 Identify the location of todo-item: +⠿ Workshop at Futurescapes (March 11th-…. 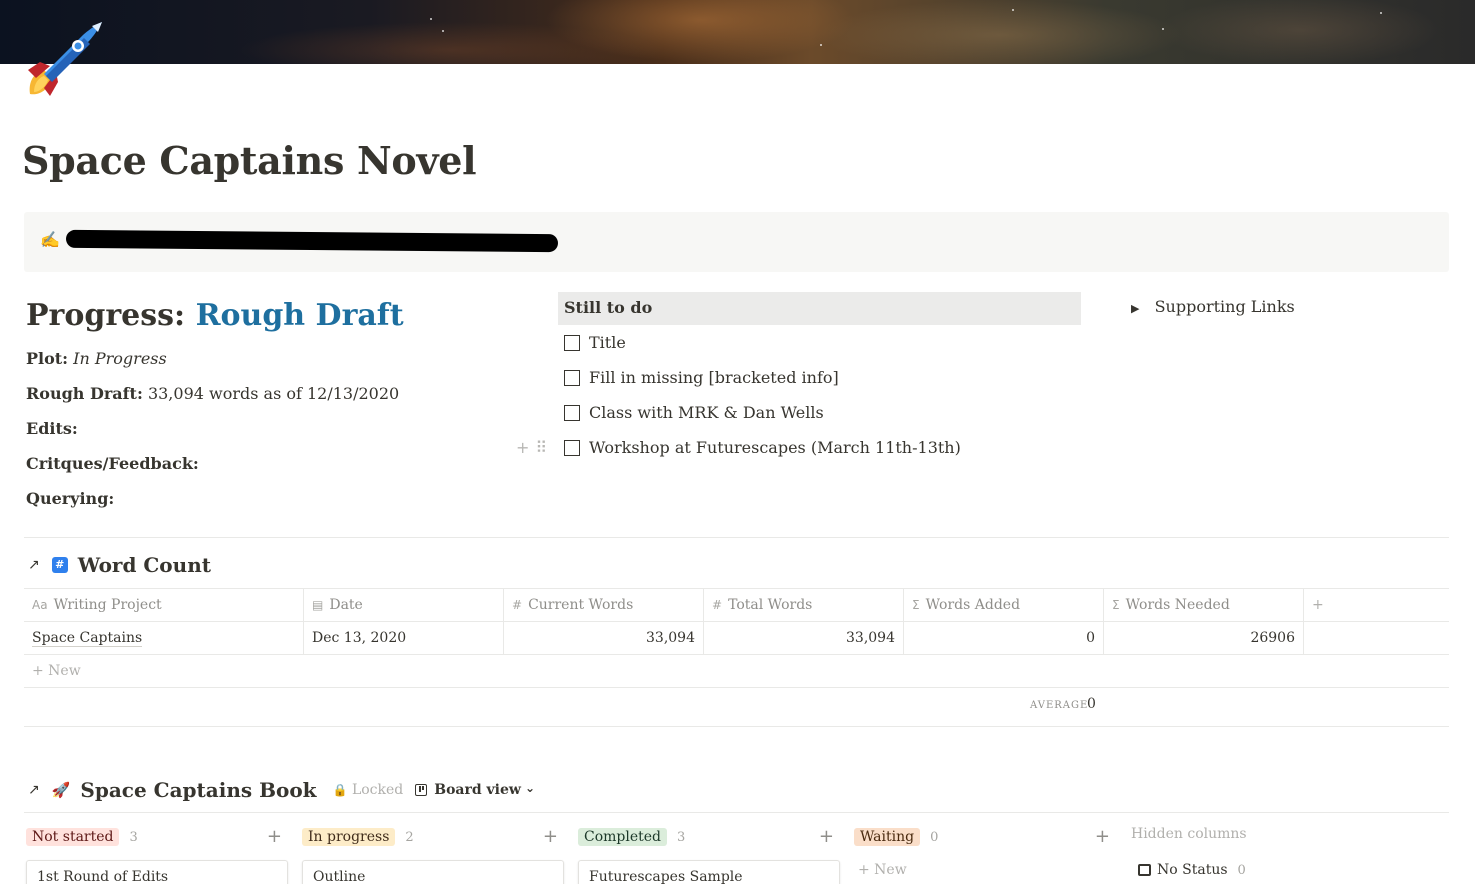
(798, 447).